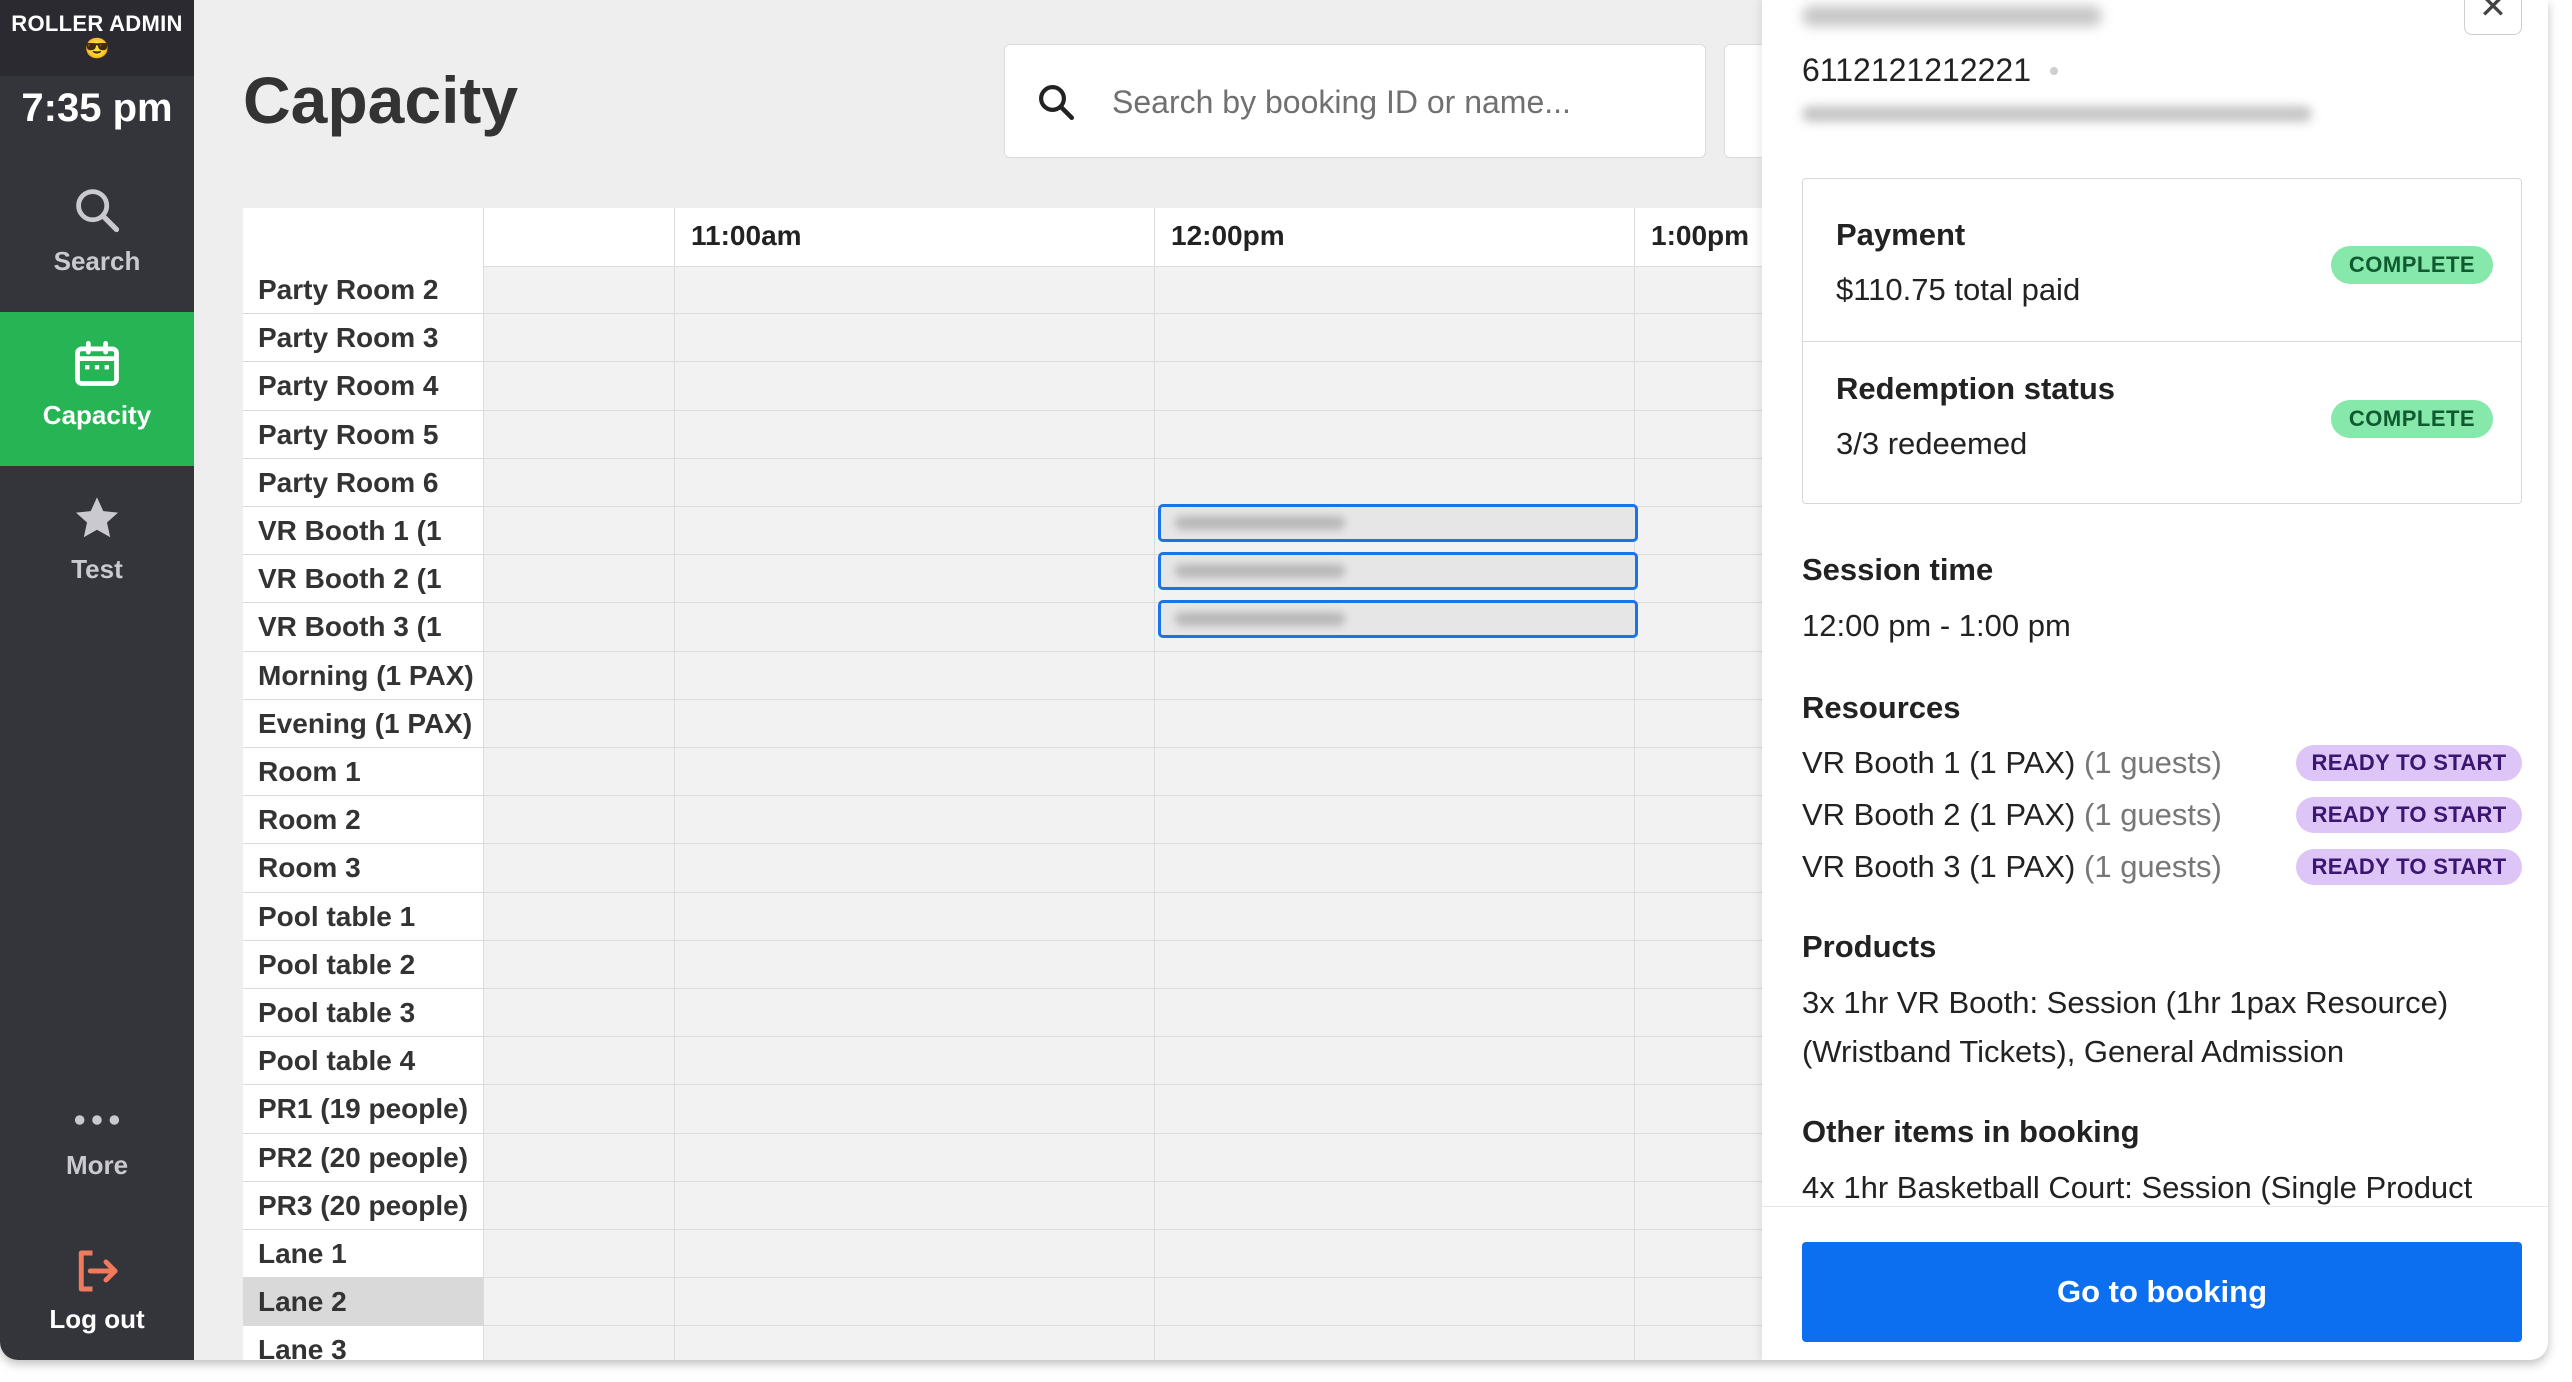 This screenshot has width=2572, height=1382. I want to click on star-icon, so click(97, 517).